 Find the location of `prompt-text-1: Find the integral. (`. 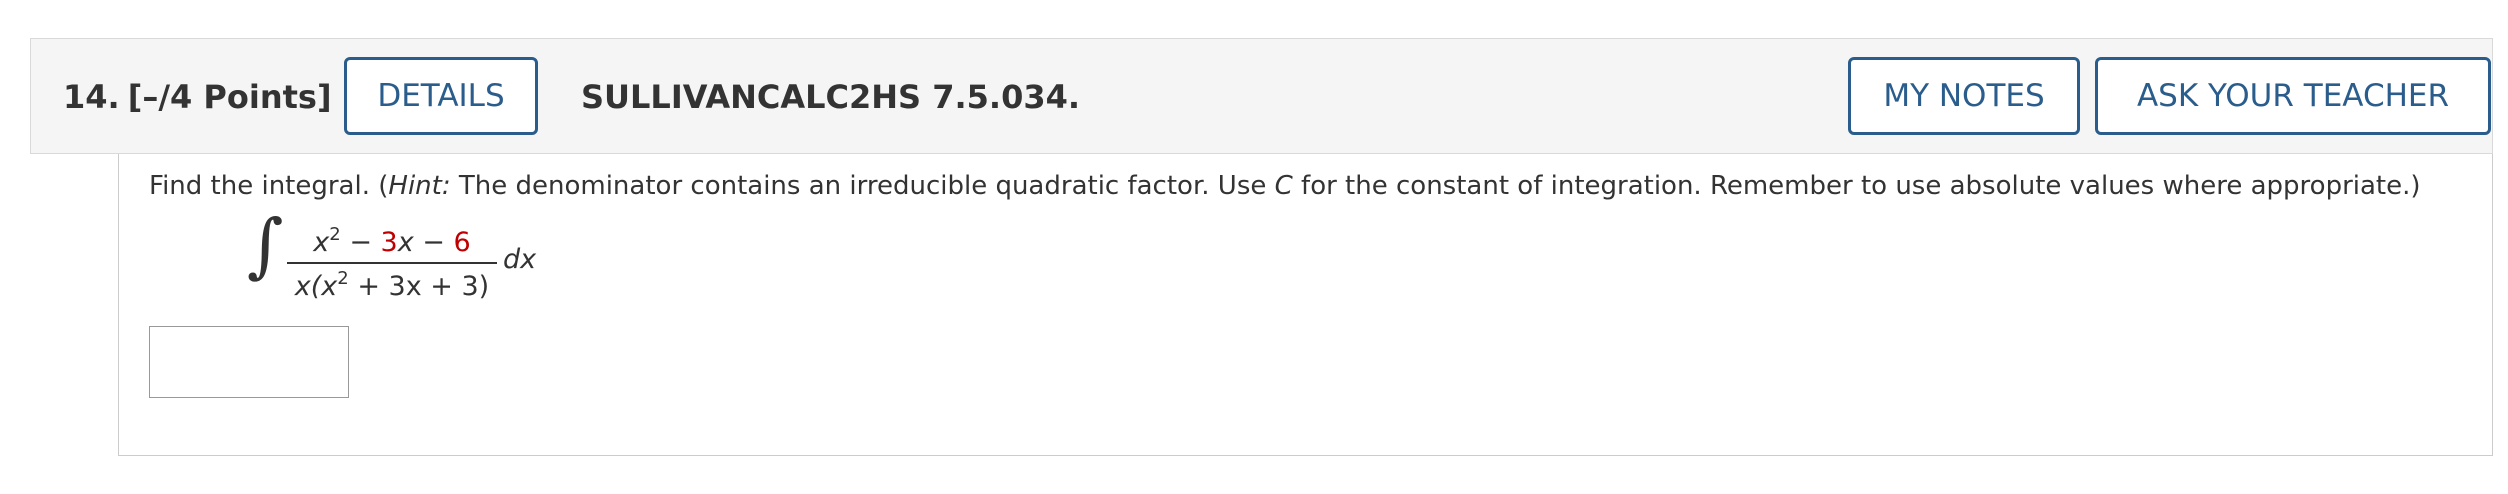

prompt-text-1: Find the integral. ( is located at coordinates (269, 186).